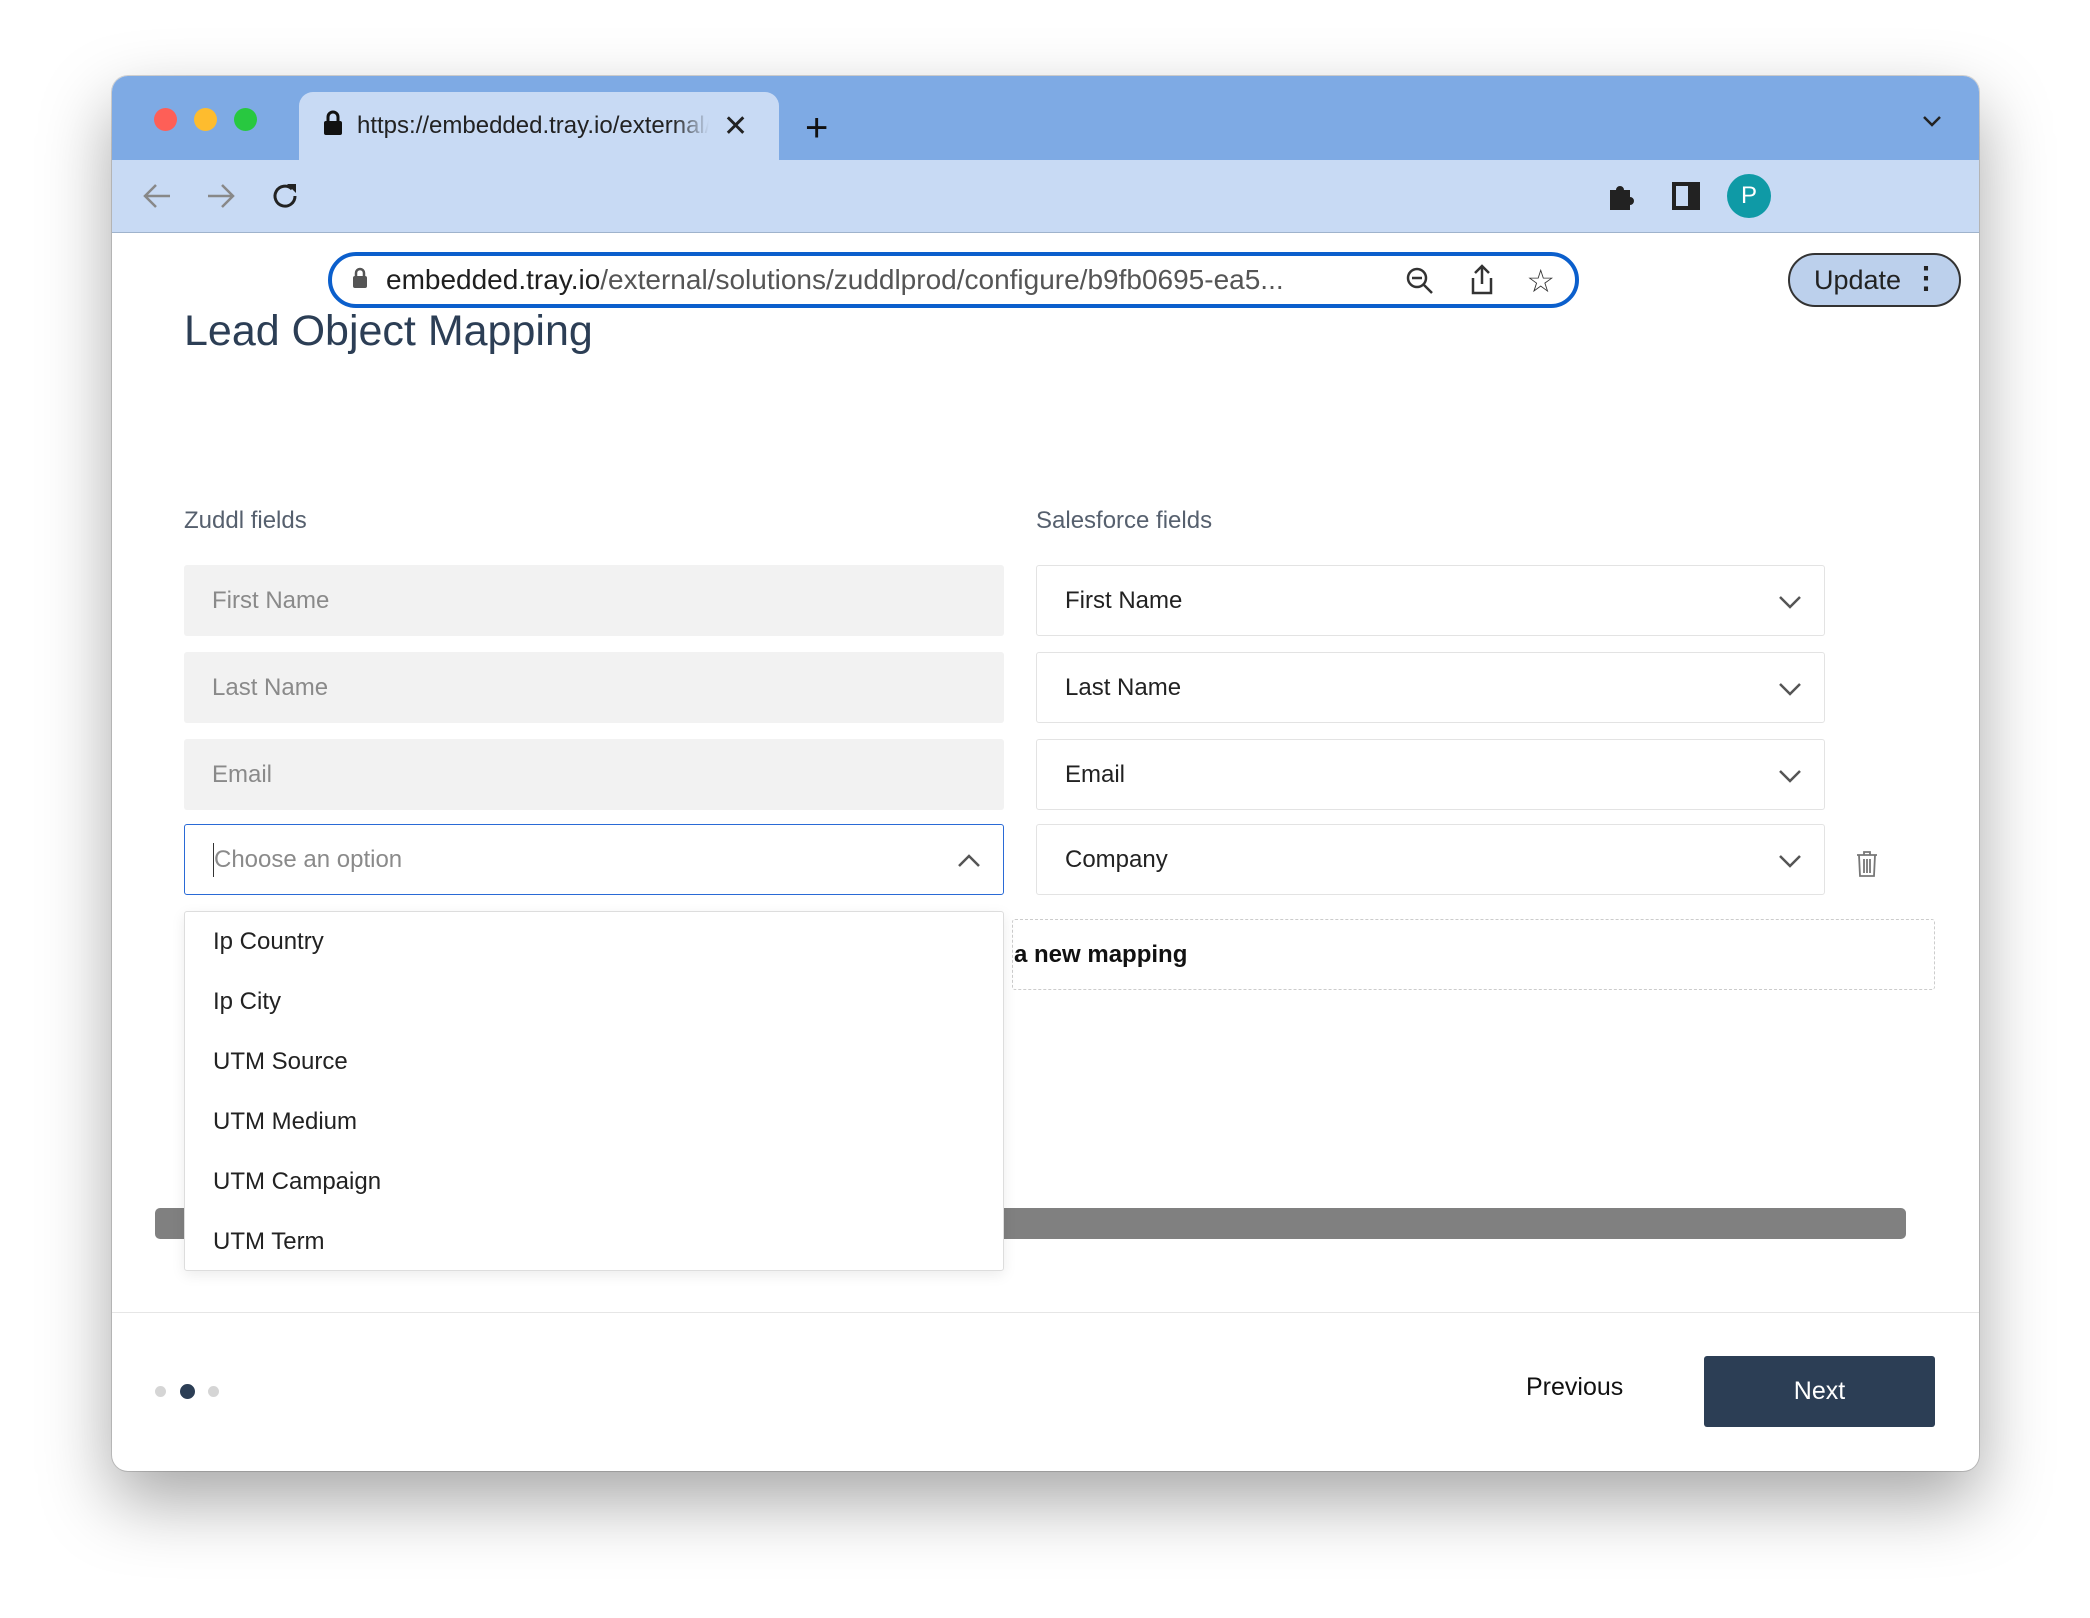  What do you see at coordinates (1123, 687) in the screenshot?
I see `selected-value: Last Name` at bounding box center [1123, 687].